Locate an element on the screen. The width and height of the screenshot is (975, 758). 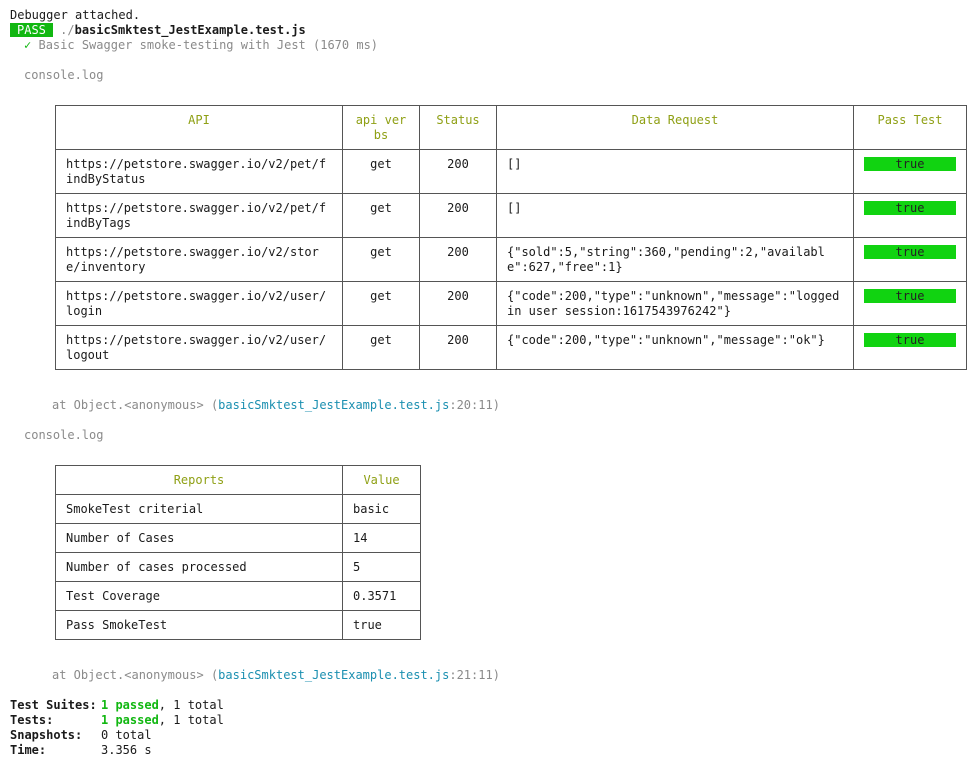
summary-value: 0 total is located at coordinates (126, 735).